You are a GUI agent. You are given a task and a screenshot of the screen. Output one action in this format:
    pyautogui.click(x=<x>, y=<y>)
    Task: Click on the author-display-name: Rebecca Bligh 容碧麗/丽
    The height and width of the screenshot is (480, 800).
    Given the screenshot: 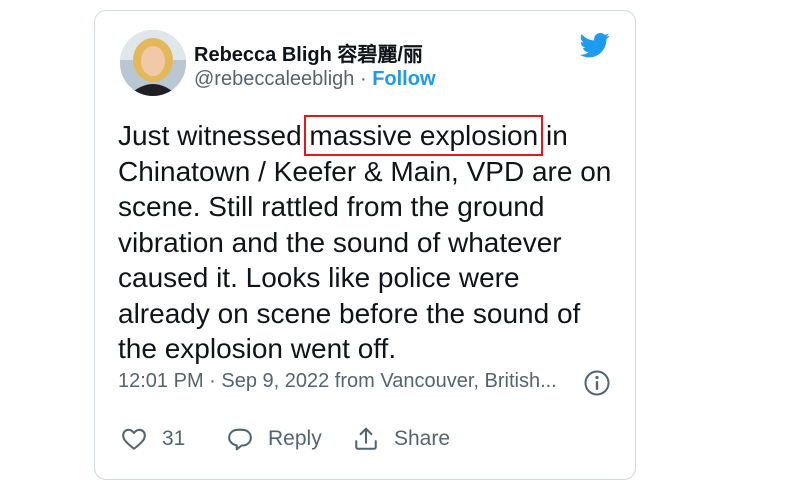 What is the action you would take?
    pyautogui.click(x=308, y=52)
    